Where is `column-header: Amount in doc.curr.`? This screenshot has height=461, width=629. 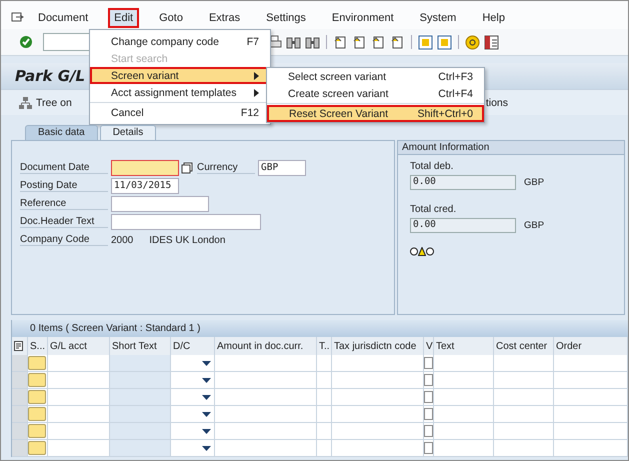 column-header: Amount in doc.curr. is located at coordinates (266, 346).